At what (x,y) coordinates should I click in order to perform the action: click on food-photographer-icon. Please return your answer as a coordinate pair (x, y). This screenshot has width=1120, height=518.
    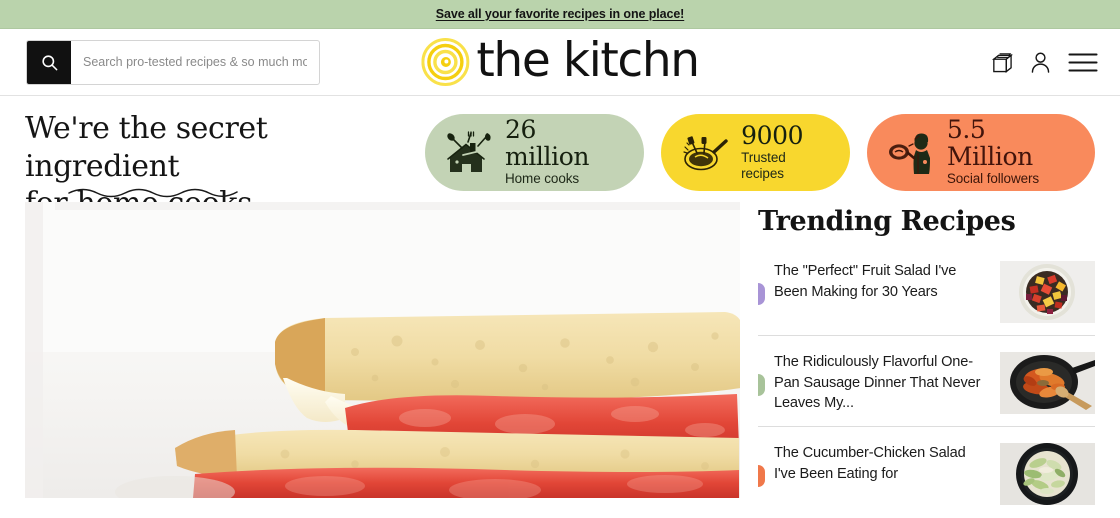
    Looking at the image, I should click on (911, 153).